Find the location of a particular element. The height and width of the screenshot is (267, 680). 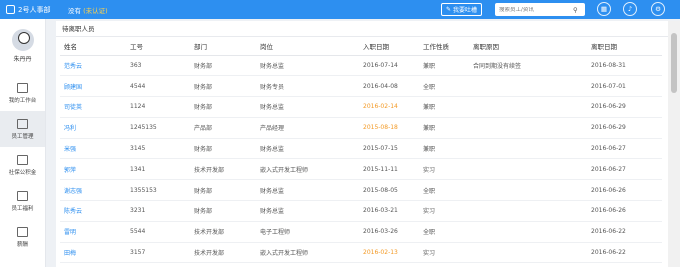

employee-name-link: 谢志强 is located at coordinates (93, 190).